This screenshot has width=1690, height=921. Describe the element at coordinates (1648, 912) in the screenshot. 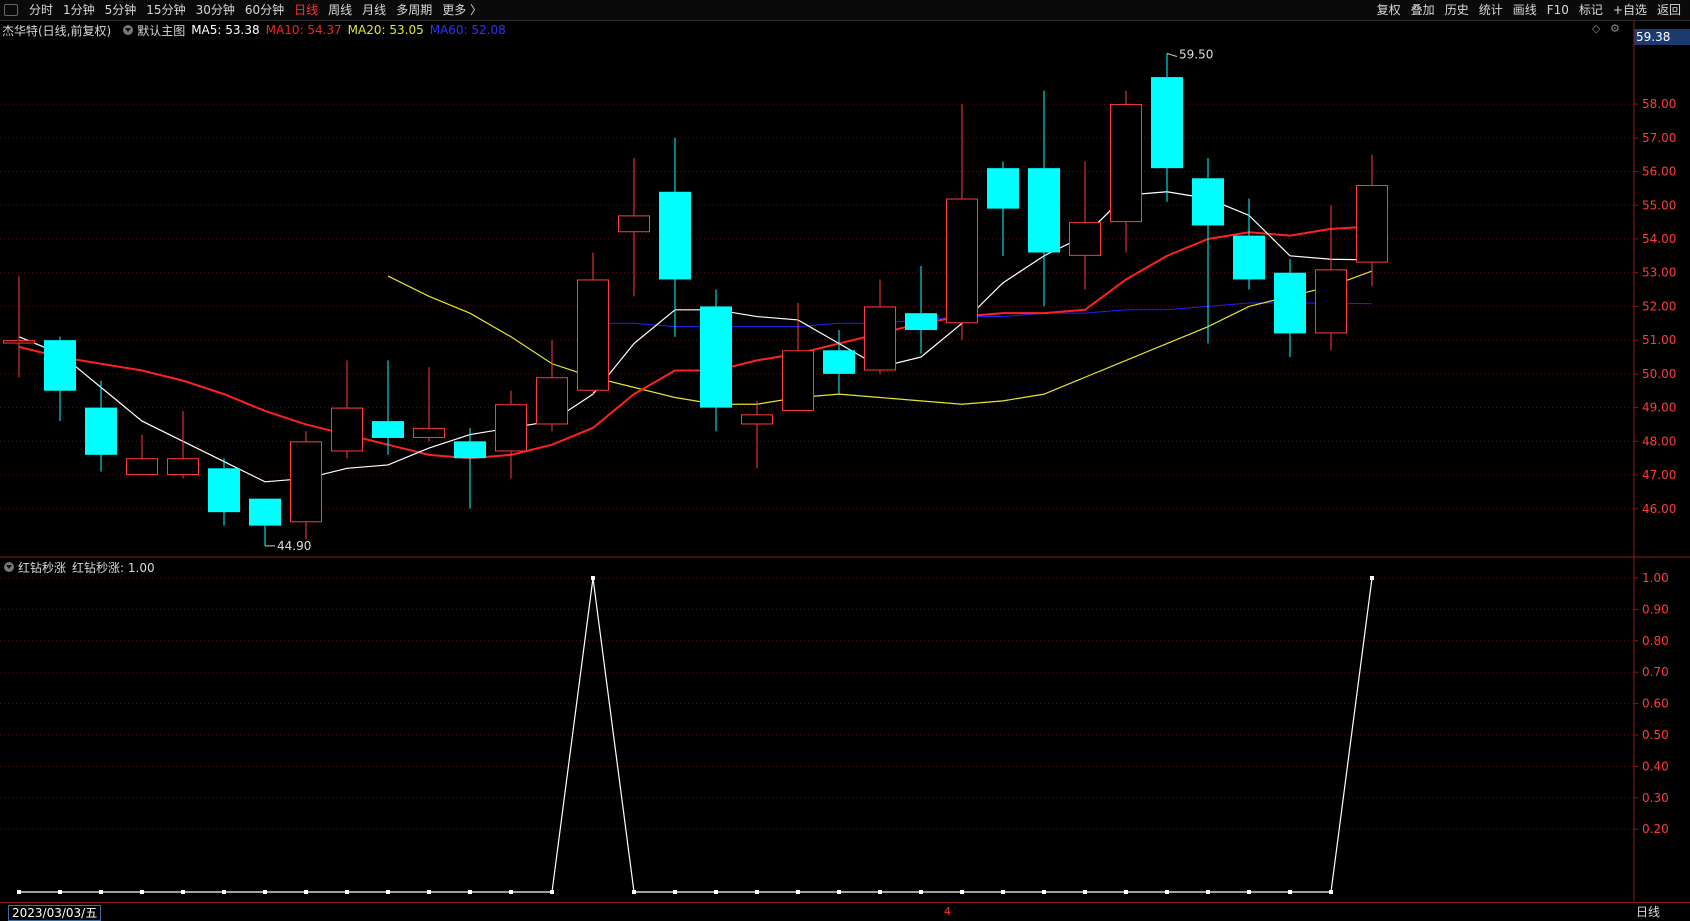

I see `period-label: 日线` at that location.